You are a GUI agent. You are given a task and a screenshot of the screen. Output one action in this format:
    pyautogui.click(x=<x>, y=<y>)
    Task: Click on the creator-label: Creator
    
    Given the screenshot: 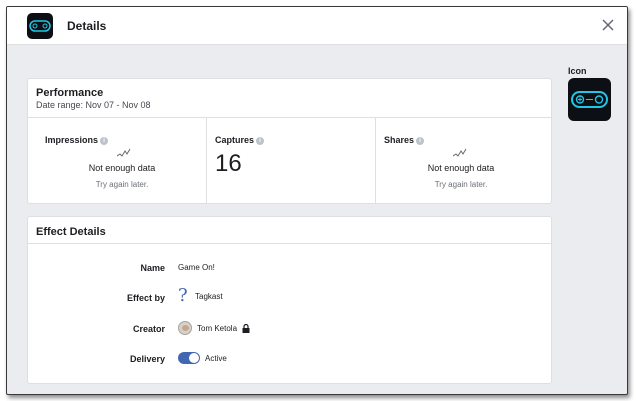 What is the action you would take?
    pyautogui.click(x=148, y=329)
    